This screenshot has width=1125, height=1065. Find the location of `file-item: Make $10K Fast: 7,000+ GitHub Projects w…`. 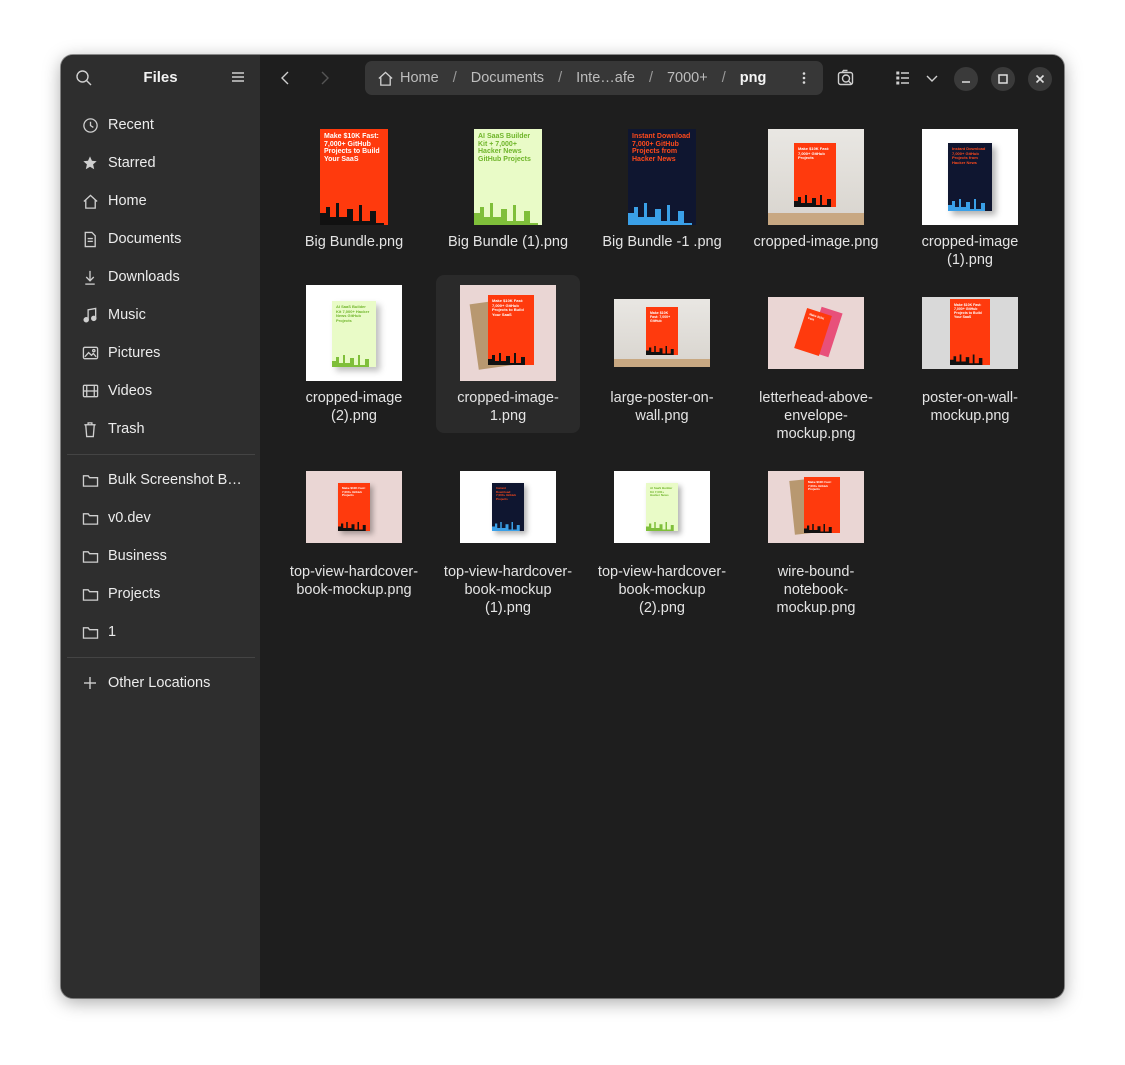

file-item: Make $10K Fast: 7,000+ GitHub Projects w… is located at coordinates (816, 536).